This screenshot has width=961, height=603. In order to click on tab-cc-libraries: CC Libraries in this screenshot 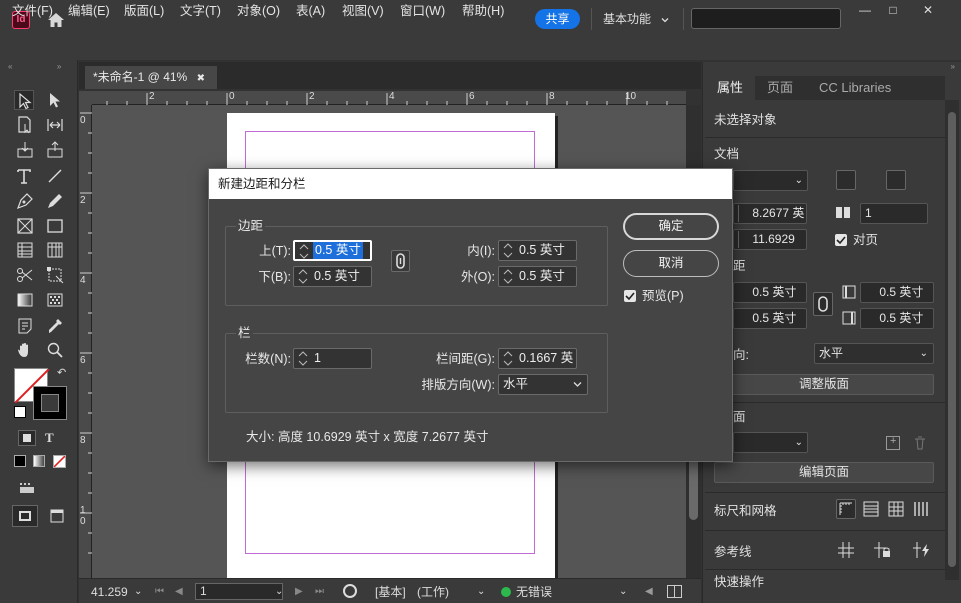, I will do `click(855, 88)`.